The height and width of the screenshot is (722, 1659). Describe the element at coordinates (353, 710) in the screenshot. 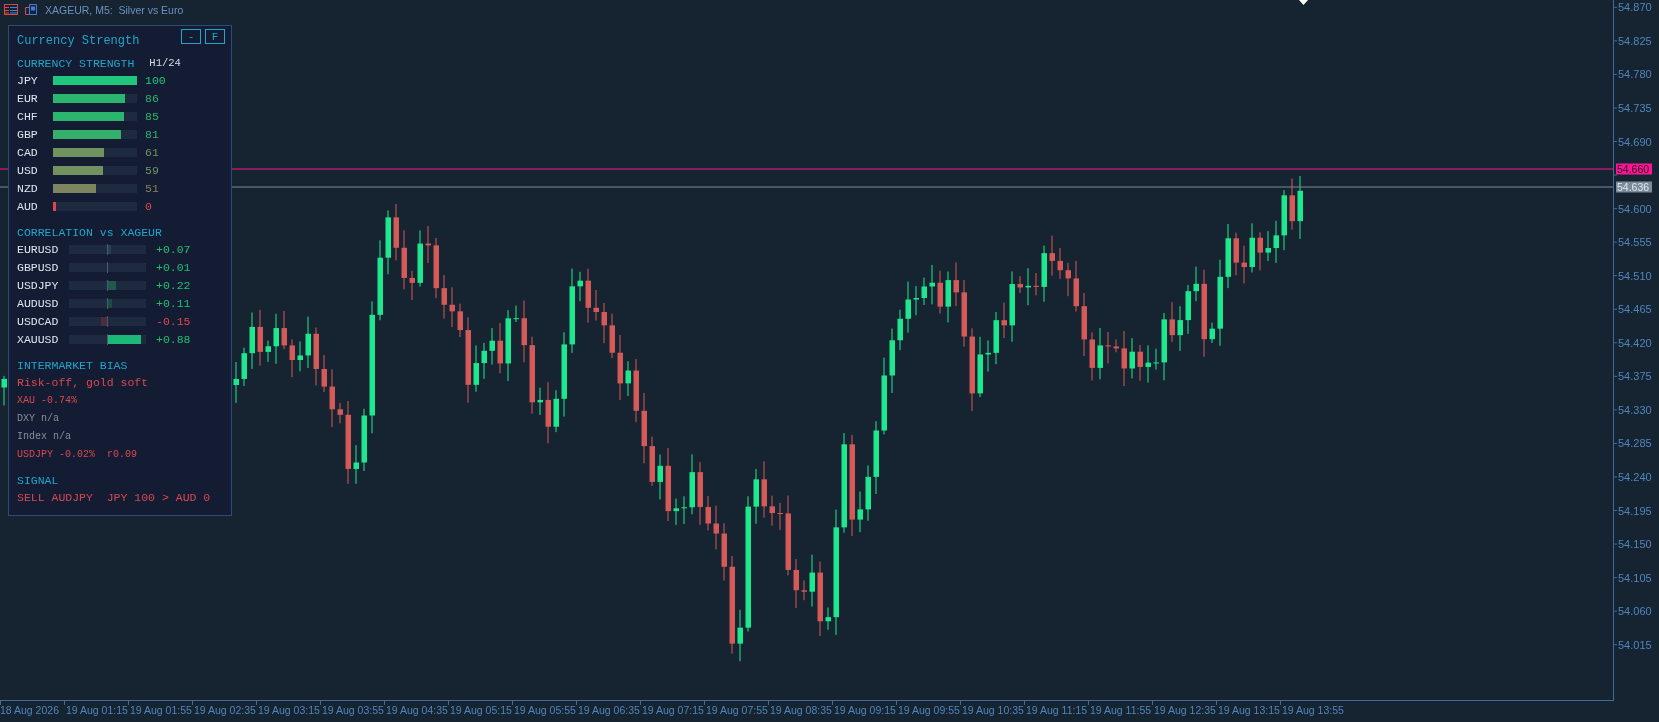

I see `time-label: 19 Aug 03:55` at that location.